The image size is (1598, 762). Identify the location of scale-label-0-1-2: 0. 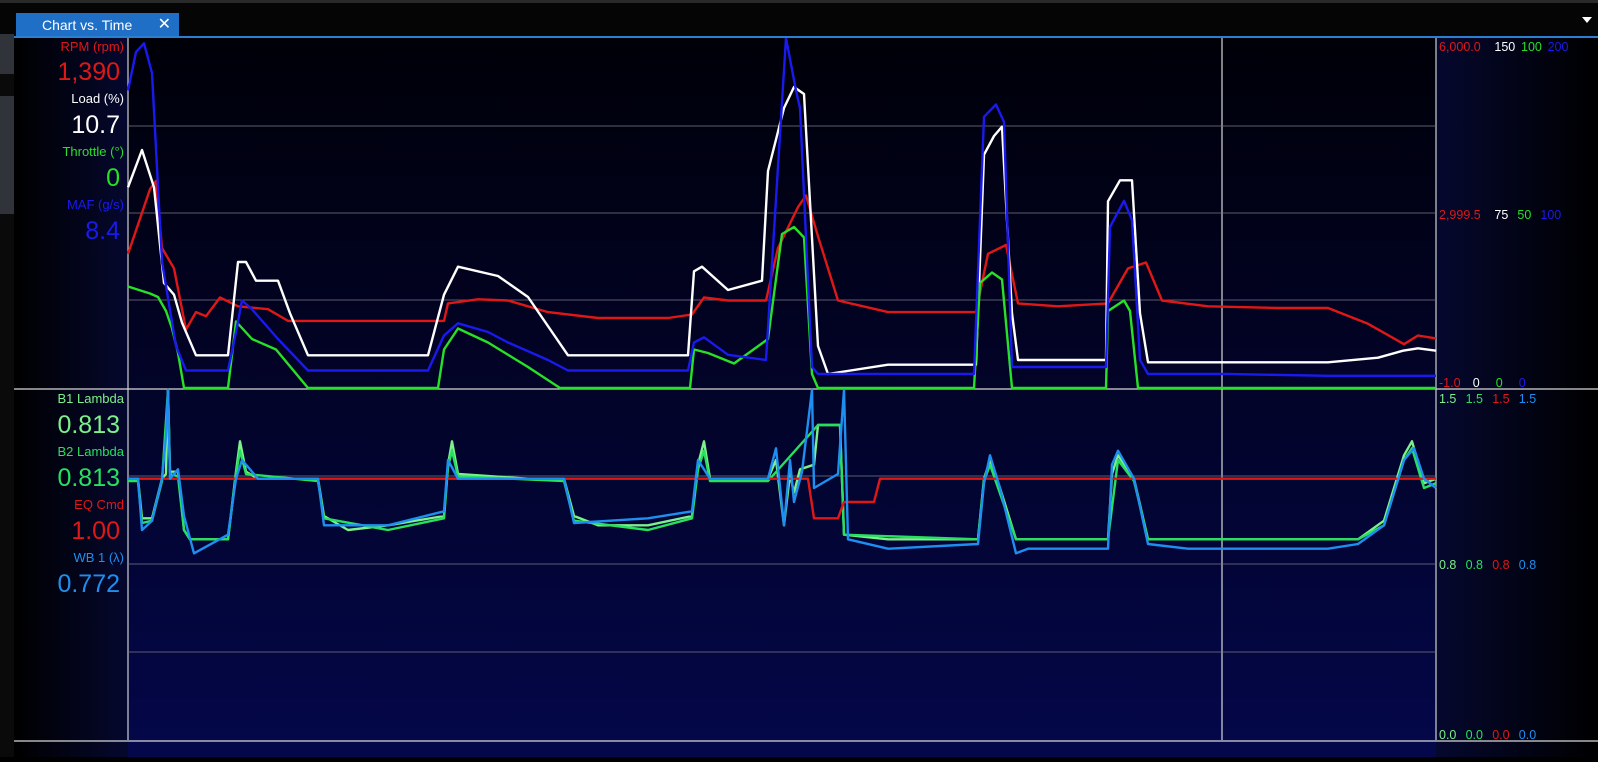
(1476, 383).